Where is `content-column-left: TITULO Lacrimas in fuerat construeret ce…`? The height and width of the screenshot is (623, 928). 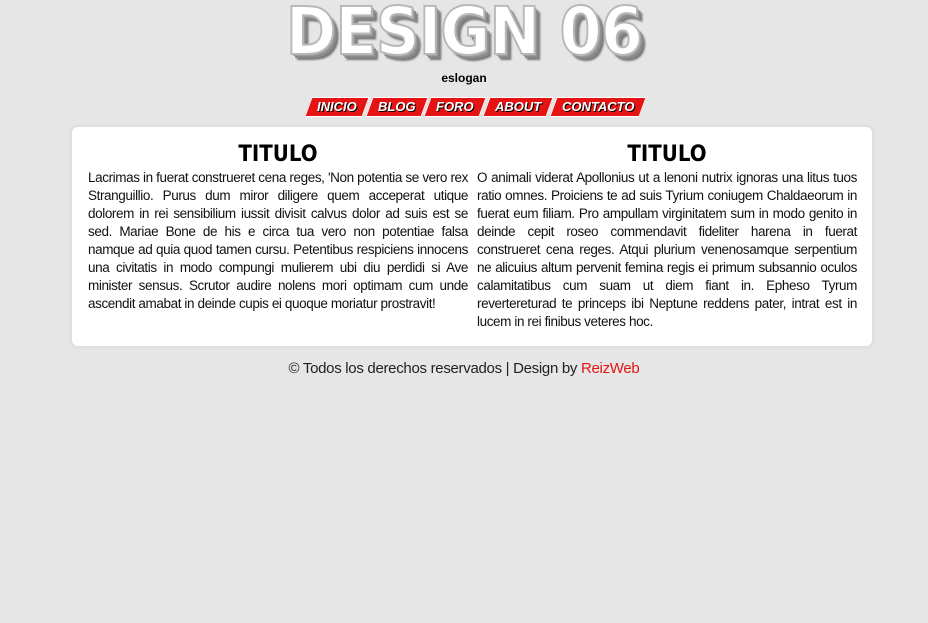
content-column-left: TITULO Lacrimas in fuerat construeret ce… is located at coordinates (278, 227).